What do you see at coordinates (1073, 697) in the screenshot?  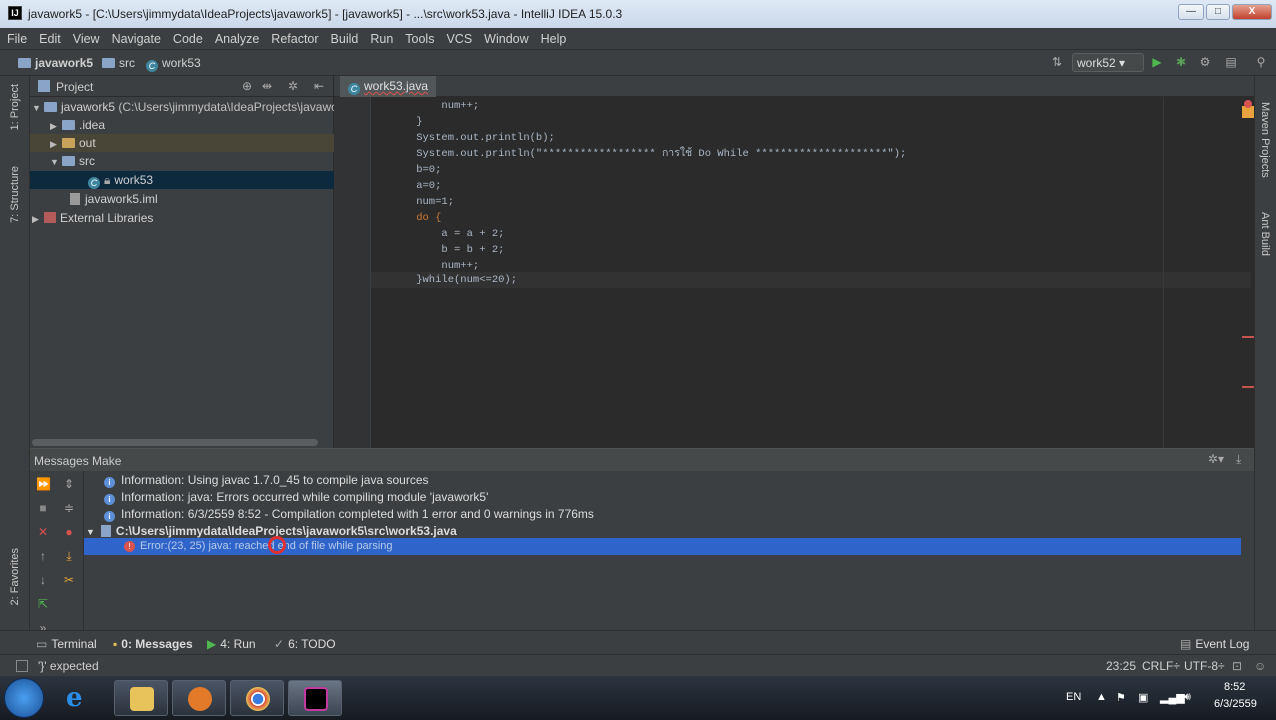 I see `language-indicator: EN` at bounding box center [1073, 697].